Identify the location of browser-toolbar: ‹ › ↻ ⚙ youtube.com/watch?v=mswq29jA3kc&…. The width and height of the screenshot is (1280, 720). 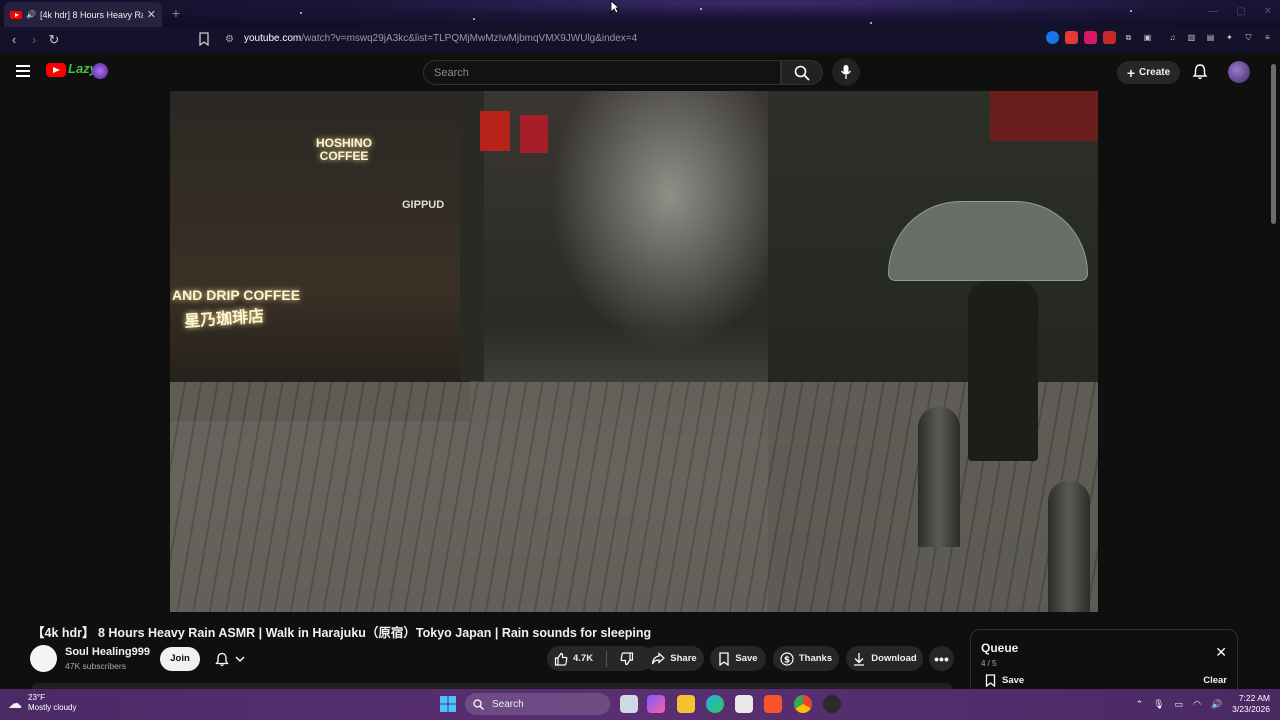
(640, 40).